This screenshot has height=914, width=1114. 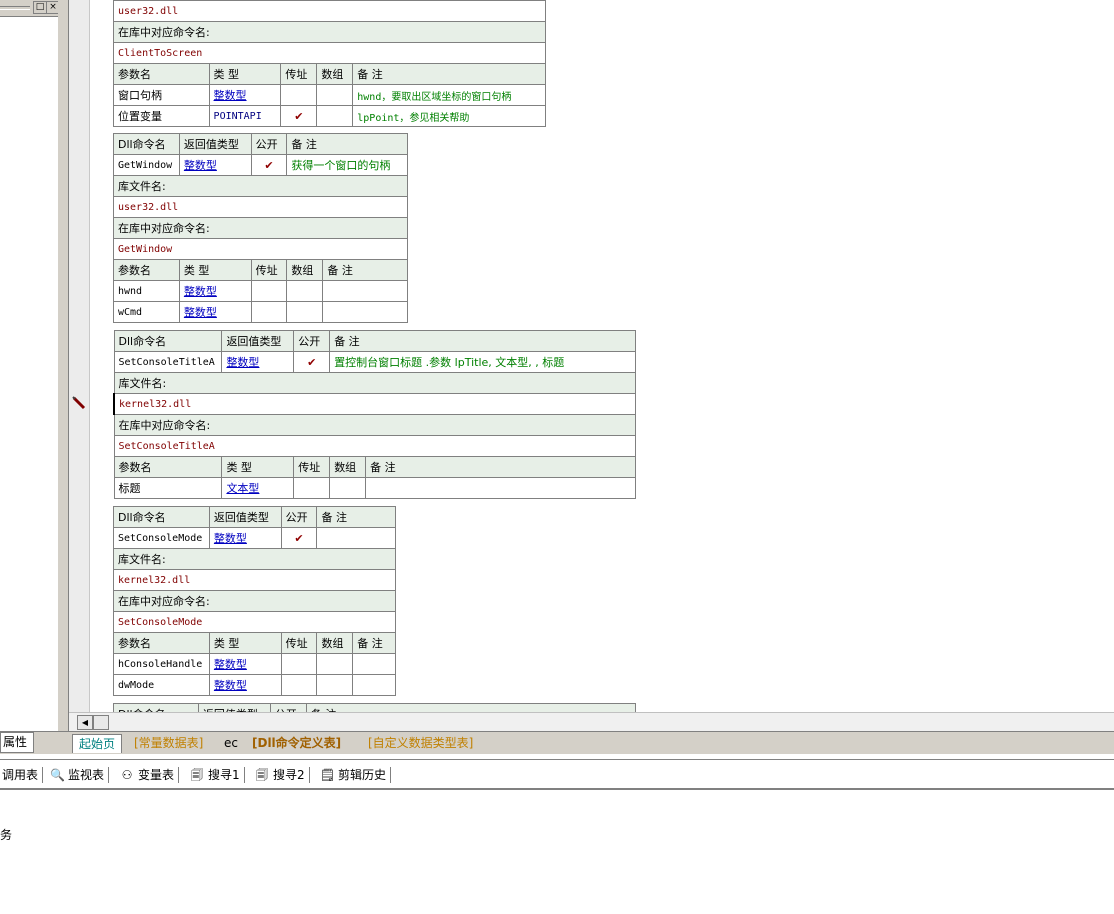 What do you see at coordinates (146, 312) in the screenshot?
I see `param-name: wCmd` at bounding box center [146, 312].